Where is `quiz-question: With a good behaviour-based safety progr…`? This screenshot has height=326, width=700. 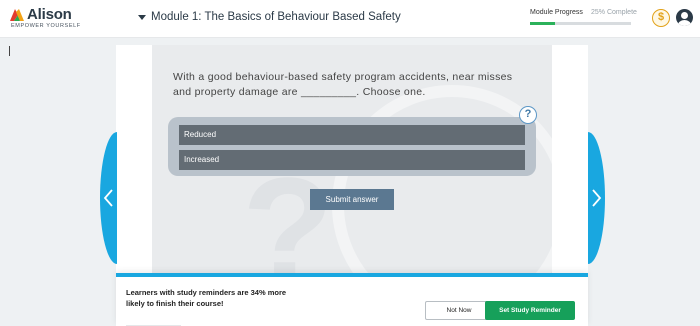 quiz-question: With a good behaviour-based safety progr… is located at coordinates (343, 84).